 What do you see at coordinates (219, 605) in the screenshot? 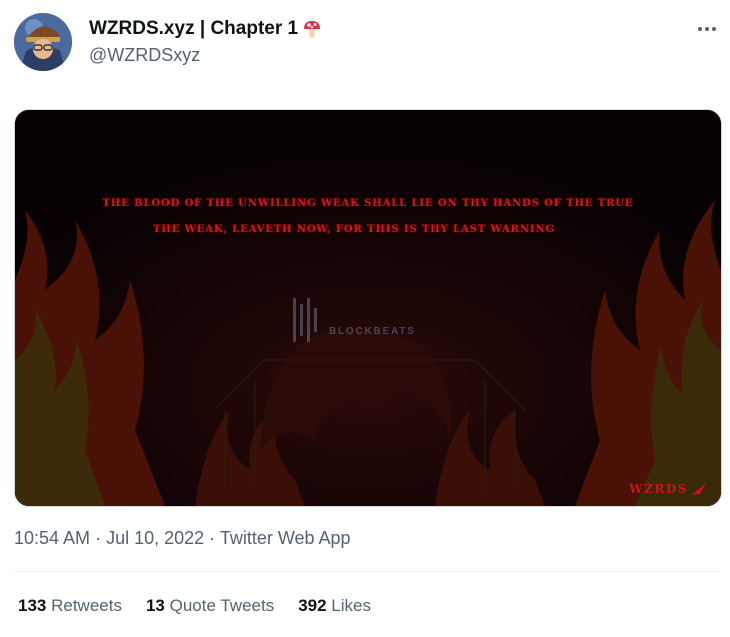
I see `quotes-label: Quote Tweets` at bounding box center [219, 605].